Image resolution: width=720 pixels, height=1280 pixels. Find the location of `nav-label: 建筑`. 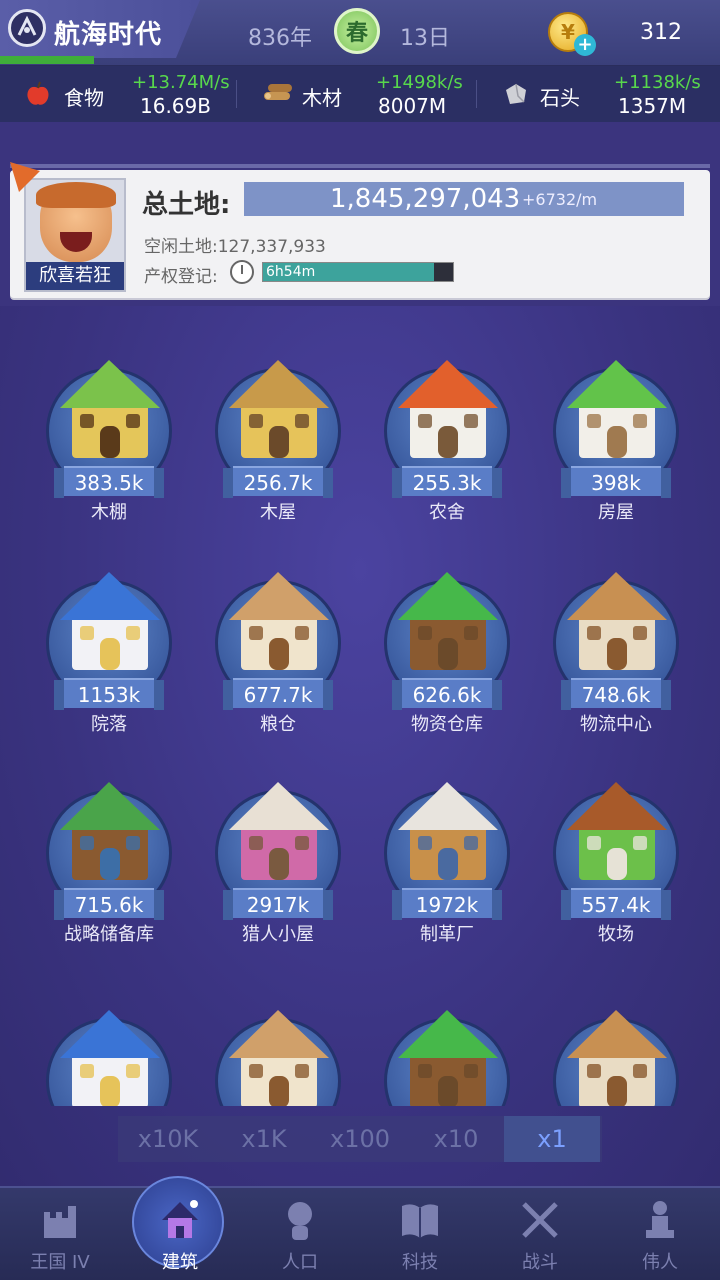

nav-label: 建筑 is located at coordinates (180, 1262).